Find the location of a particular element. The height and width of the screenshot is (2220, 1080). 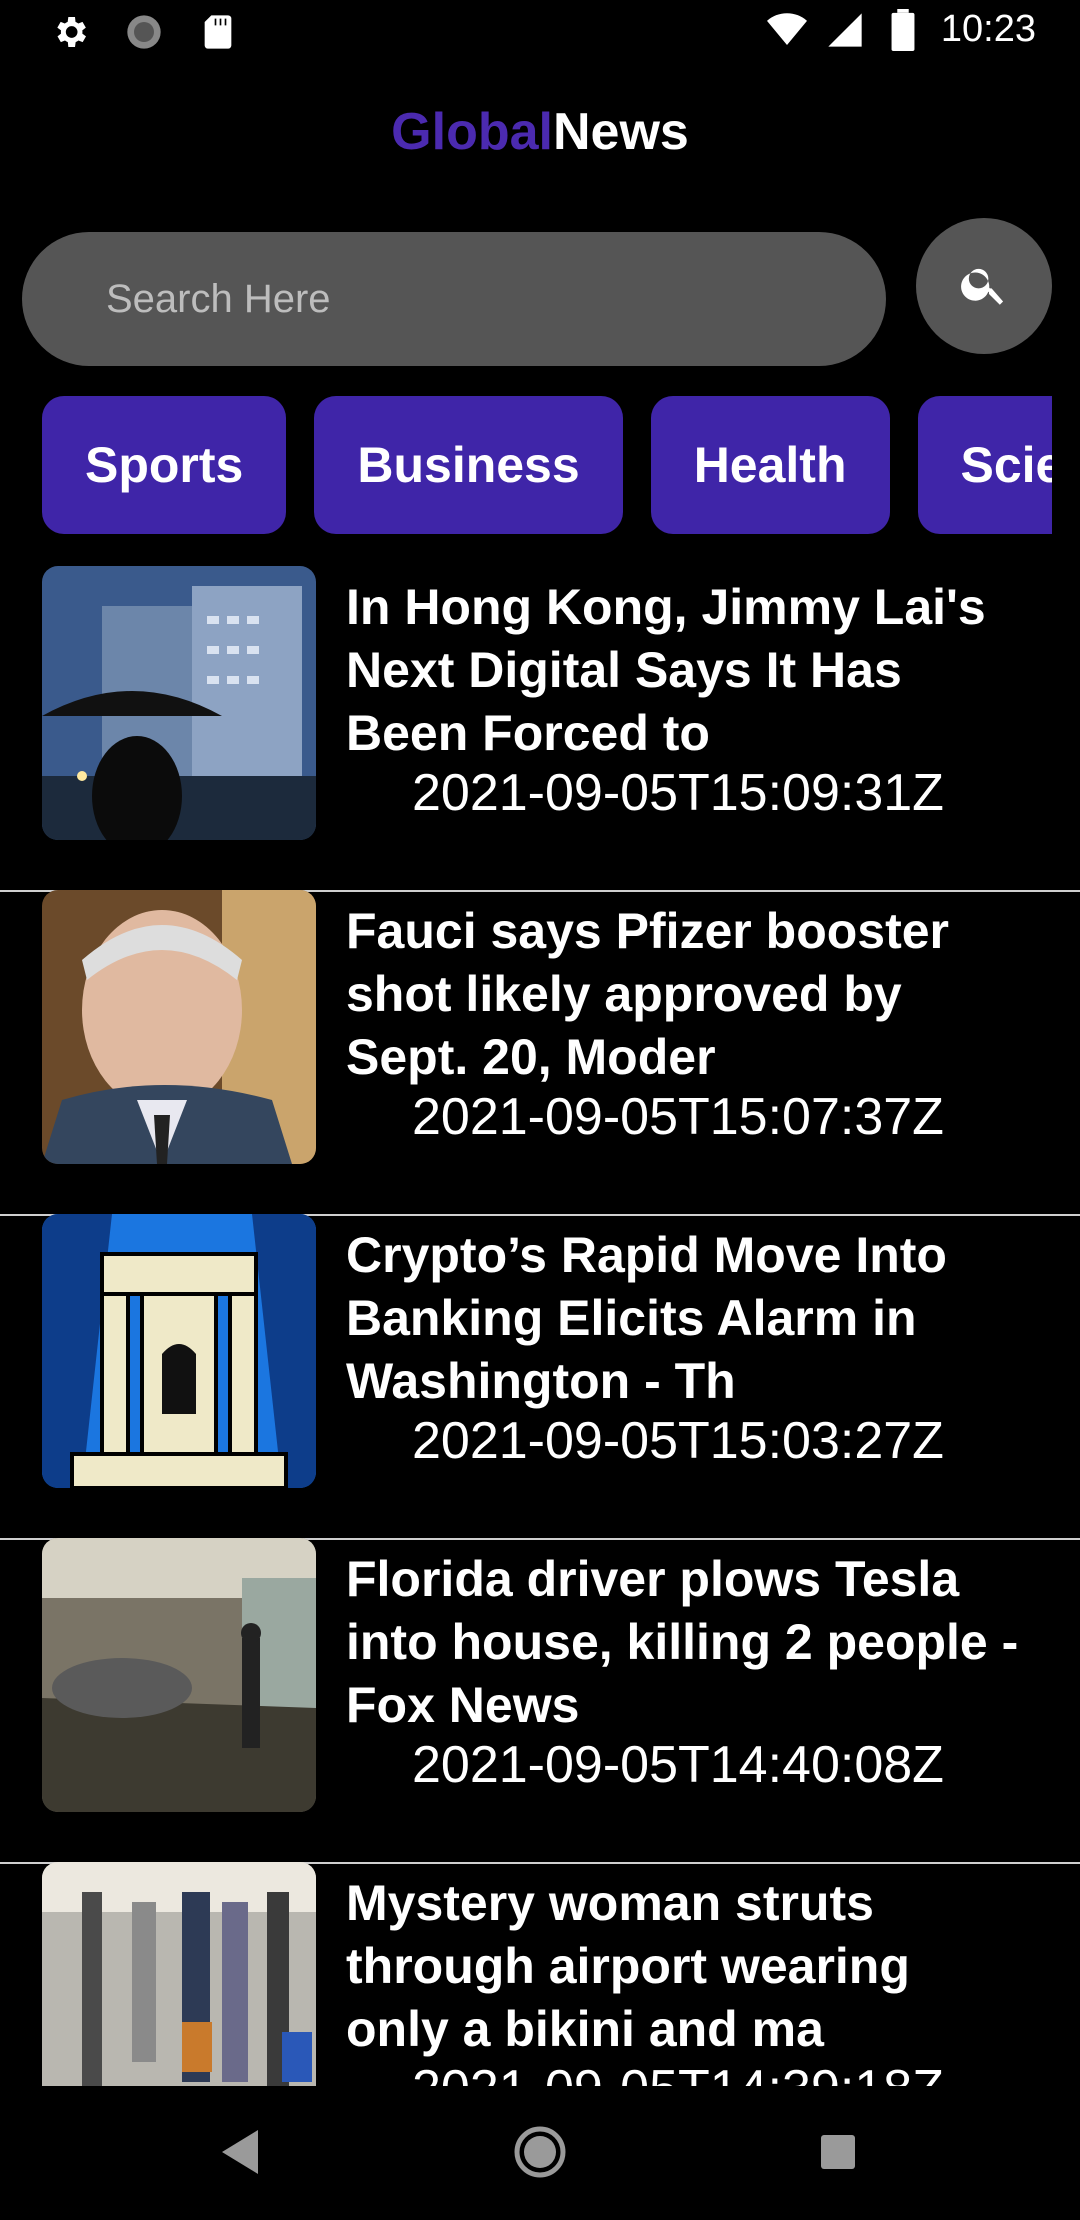

nav-bar is located at coordinates (540, 2154).